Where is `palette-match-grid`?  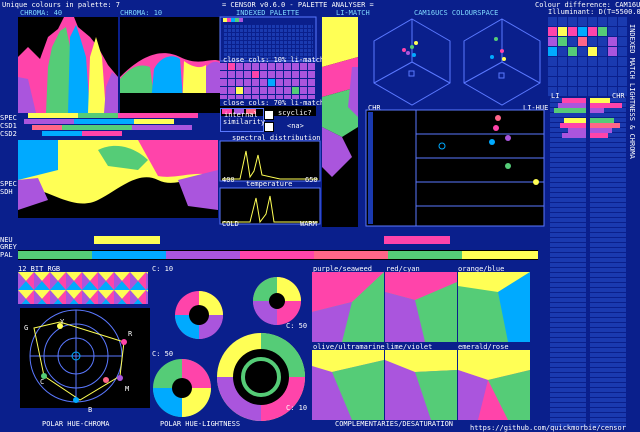 palette-match-grid is located at coordinates (588, 57).